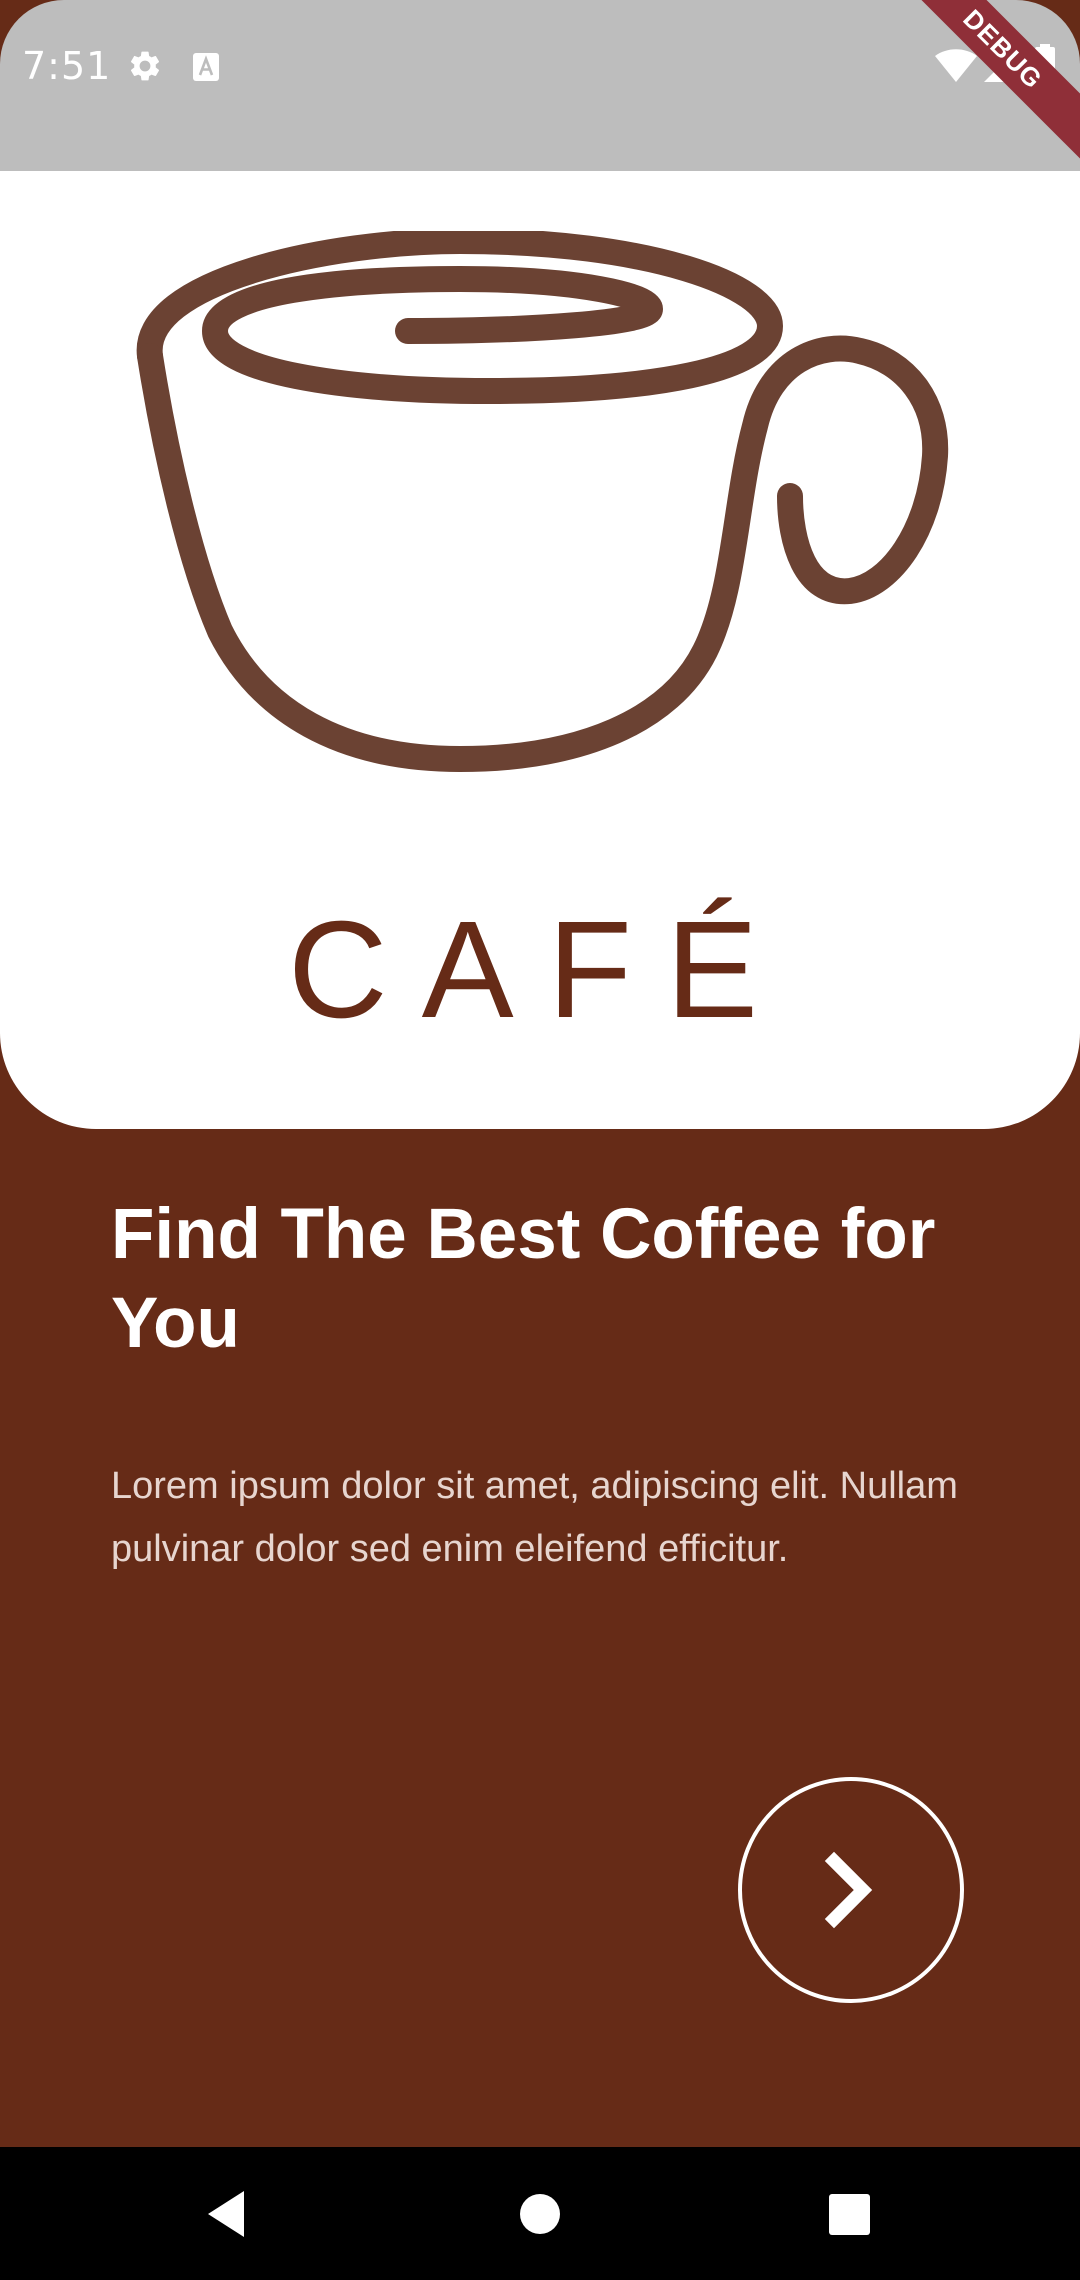 This screenshot has width=1080, height=2280. Describe the element at coordinates (523, 1279) in the screenshot. I see `page-title: Find The Best Coffee for You` at that location.